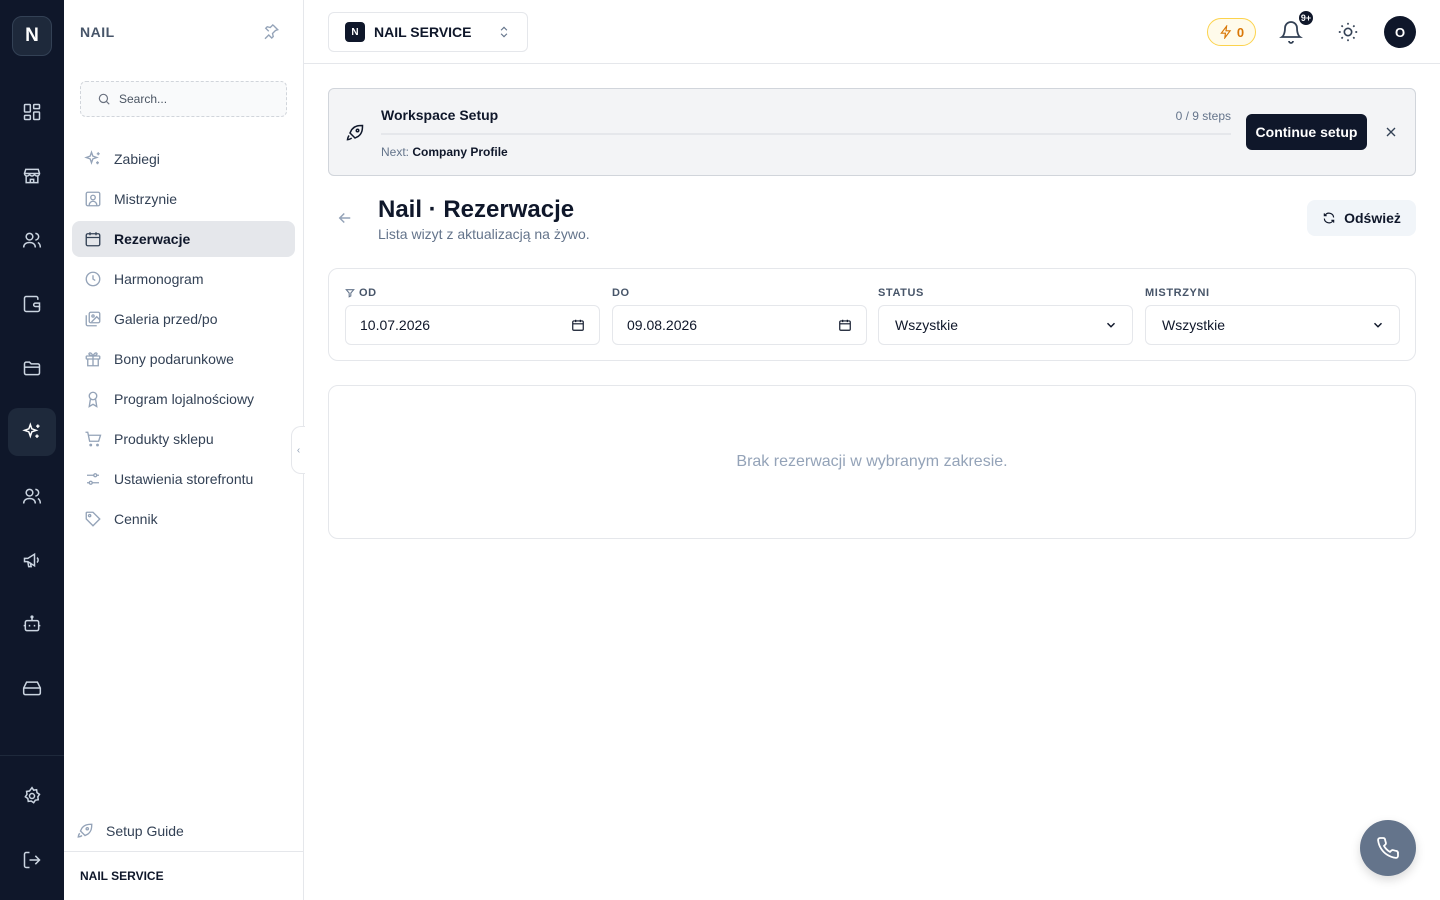 This screenshot has height=900, width=1440. Describe the element at coordinates (93, 319) in the screenshot. I see `images-icon` at that location.